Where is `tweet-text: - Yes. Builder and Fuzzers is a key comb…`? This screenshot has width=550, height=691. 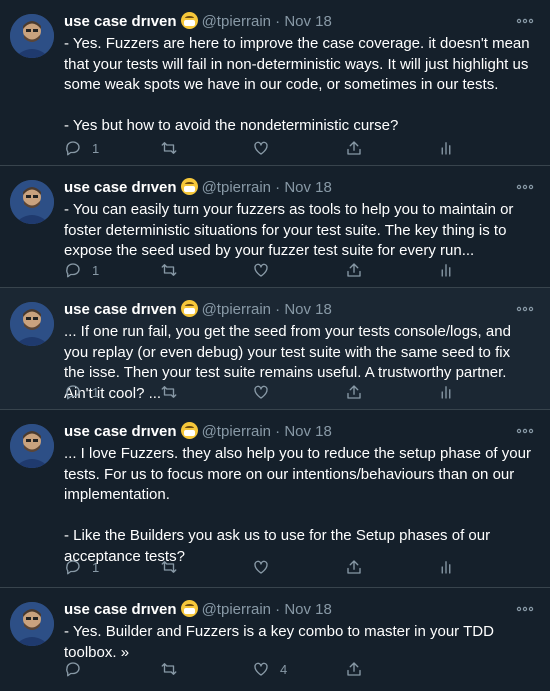
tweet-text: - Yes. Builder and Fuzzers is a key comb… is located at coordinates (281, 642).